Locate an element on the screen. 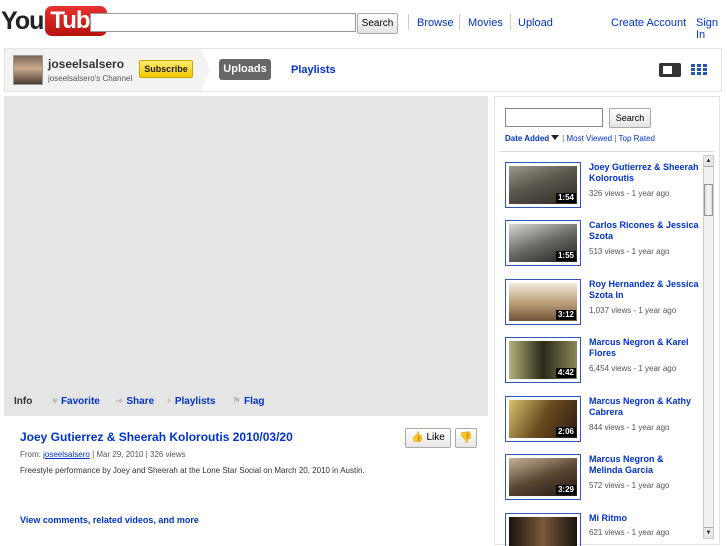 Image resolution: width=727 pixels, height=546 pixels. tab-uploads: Uploads is located at coordinates (245, 69).